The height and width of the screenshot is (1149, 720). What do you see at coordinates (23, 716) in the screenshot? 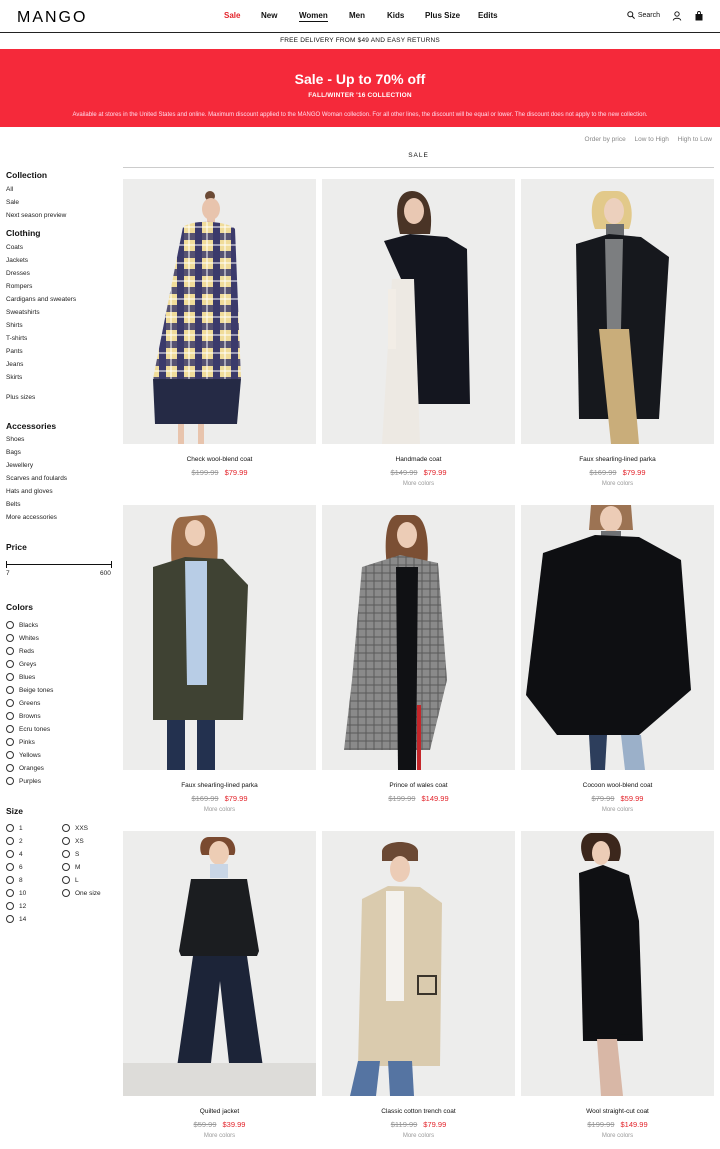
I see `color-option: Browns` at bounding box center [23, 716].